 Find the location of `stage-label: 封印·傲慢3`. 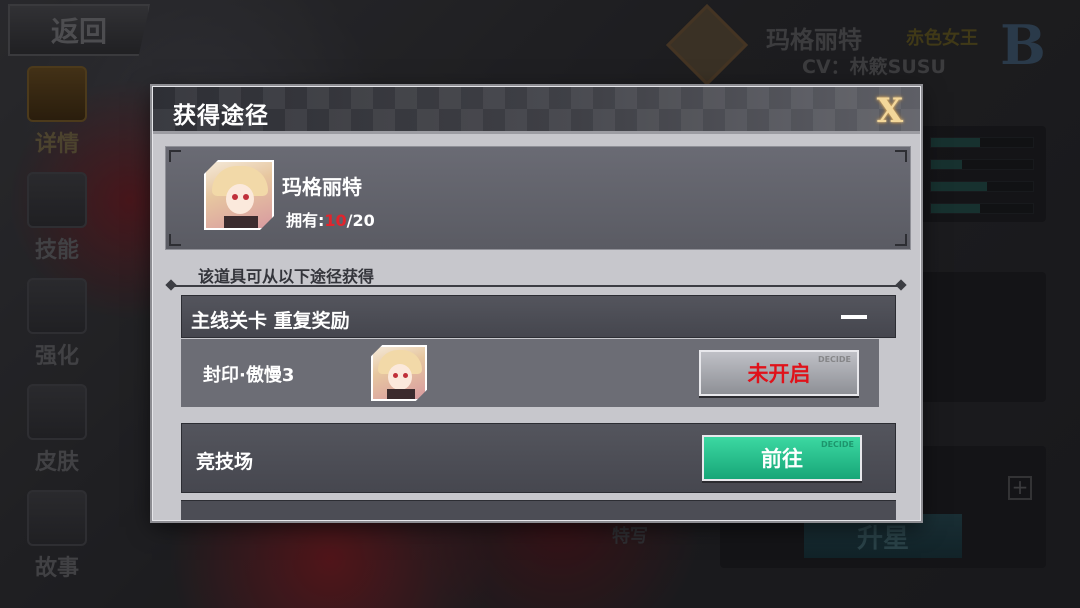

stage-label: 封印·傲慢3 is located at coordinates (249, 375).